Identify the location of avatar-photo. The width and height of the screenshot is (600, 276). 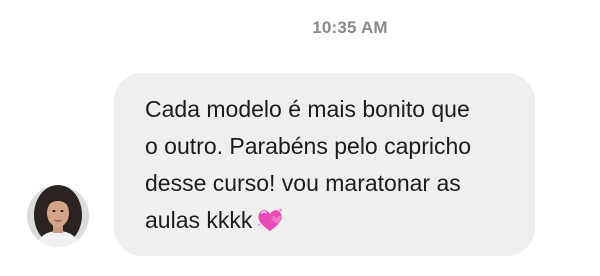
(58, 216).